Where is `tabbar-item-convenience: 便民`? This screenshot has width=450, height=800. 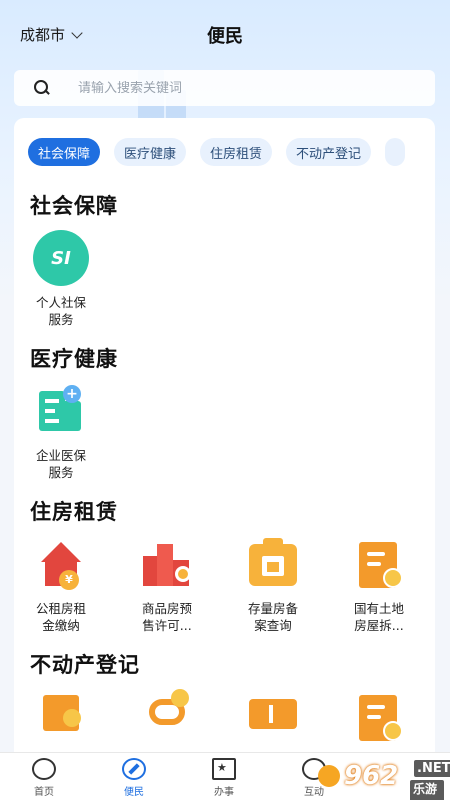 tabbar-item-convenience: 便民 is located at coordinates (134, 778).